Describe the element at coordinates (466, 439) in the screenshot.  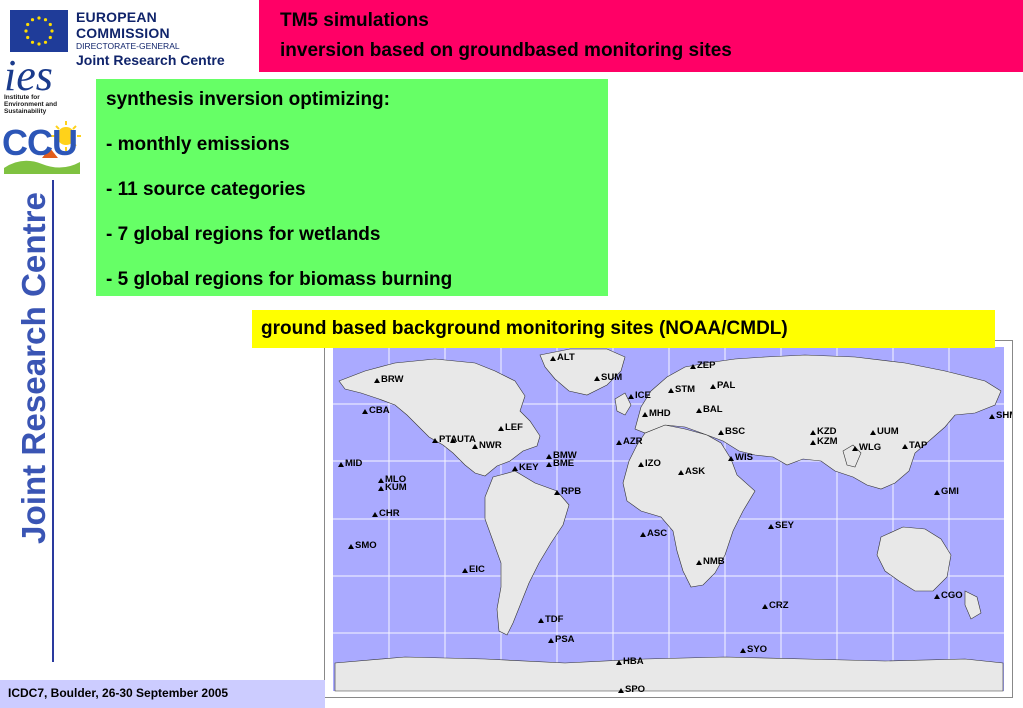
I see `site-label: UTA` at that location.